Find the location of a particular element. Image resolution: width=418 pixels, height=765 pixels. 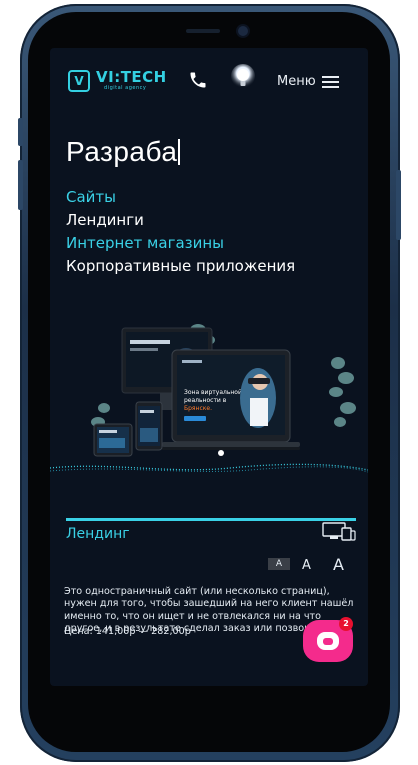

site-header: V VI:TECH digital agency Меню is located at coordinates (209, 80).